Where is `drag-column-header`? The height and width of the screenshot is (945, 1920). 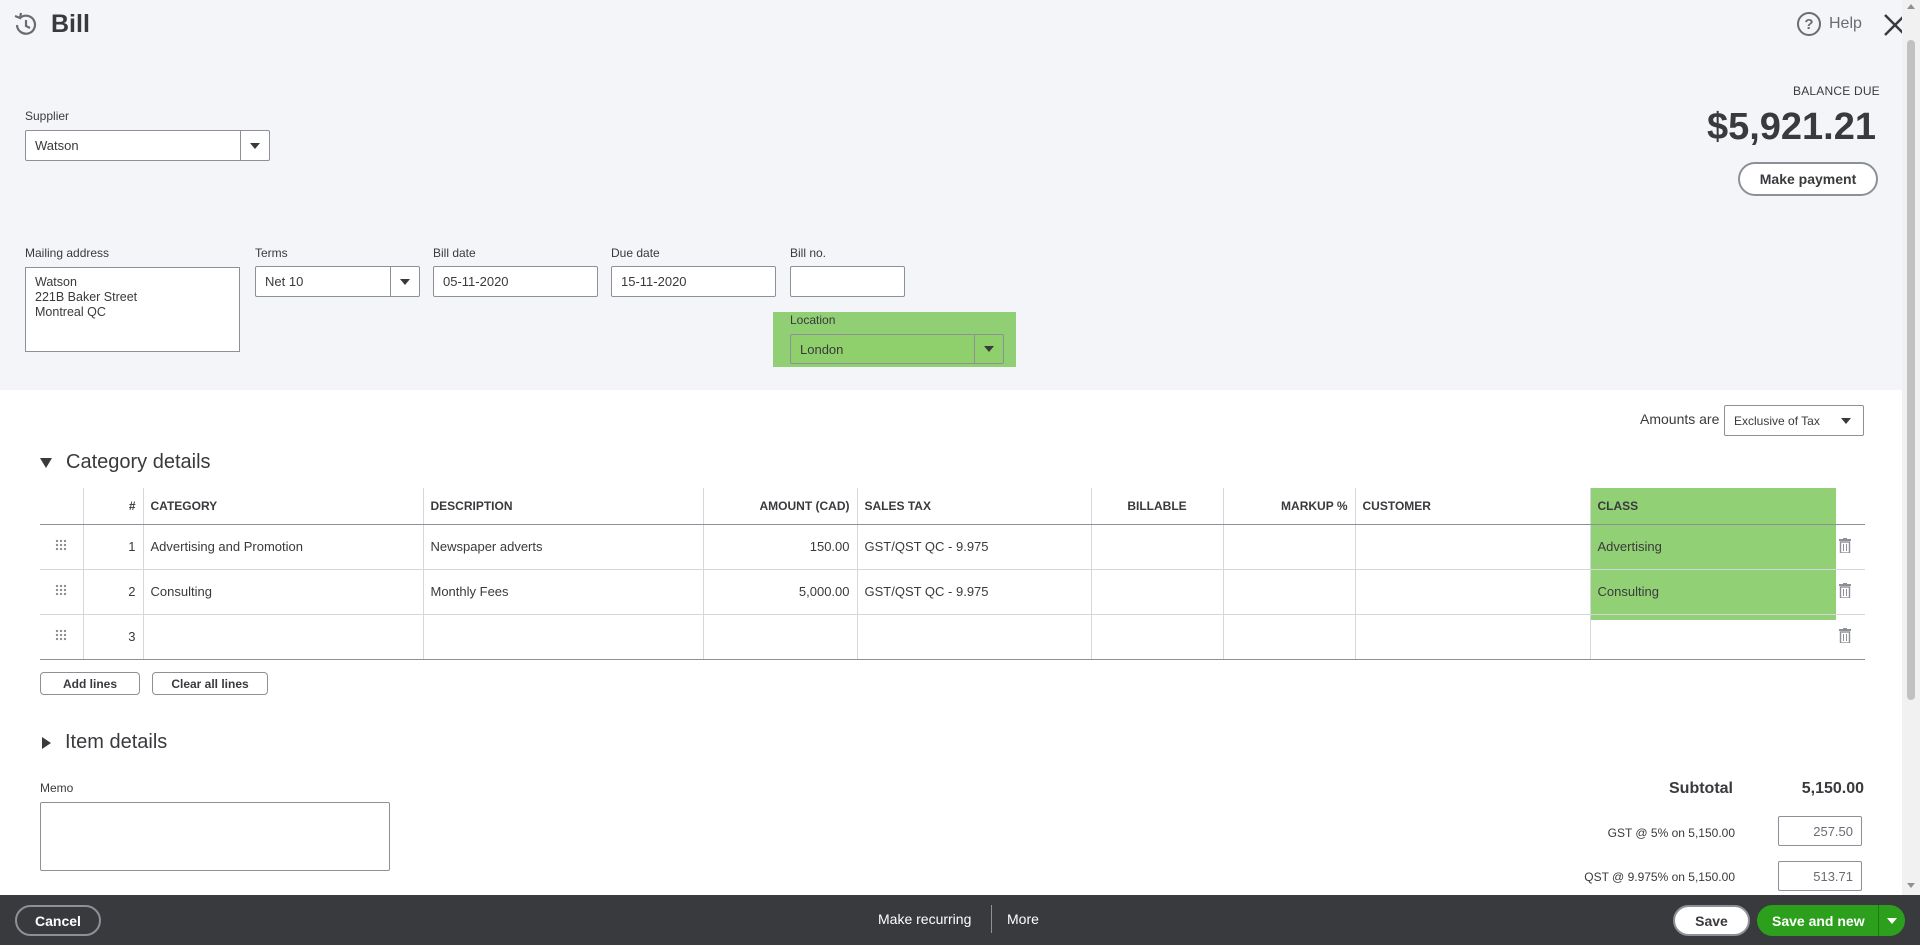 drag-column-header is located at coordinates (61, 506).